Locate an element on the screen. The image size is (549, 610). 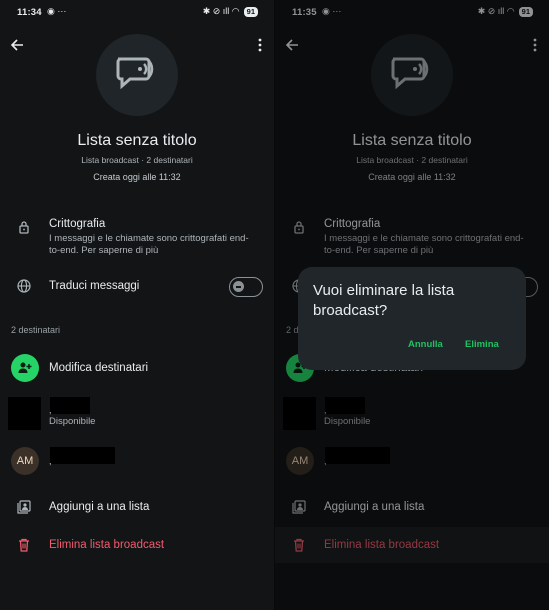
list-title: Lista senza titolo is located at coordinates (137, 140).